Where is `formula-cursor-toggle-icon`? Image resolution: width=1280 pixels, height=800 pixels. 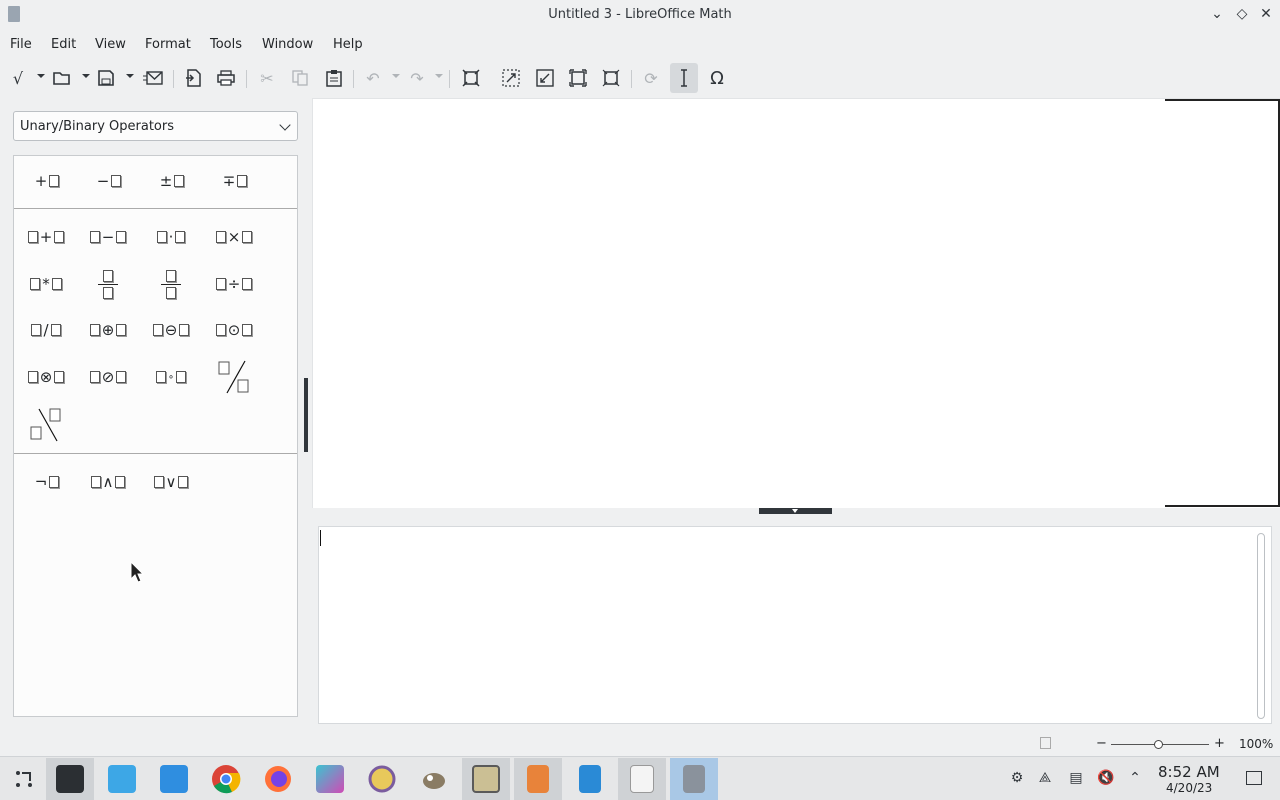
formula-cursor-toggle-icon is located at coordinates (684, 78).